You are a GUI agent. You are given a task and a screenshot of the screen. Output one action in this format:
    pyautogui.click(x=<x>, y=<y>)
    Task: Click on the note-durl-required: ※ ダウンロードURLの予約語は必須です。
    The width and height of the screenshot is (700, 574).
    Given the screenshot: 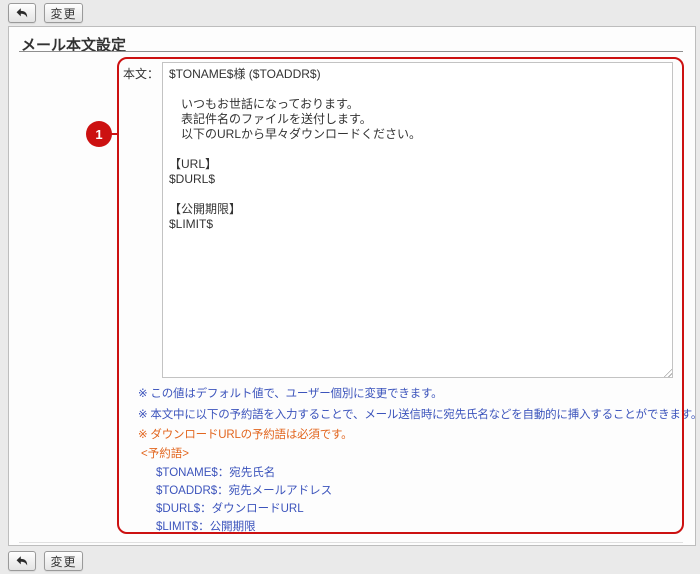 What is the action you would take?
    pyautogui.click(x=245, y=435)
    